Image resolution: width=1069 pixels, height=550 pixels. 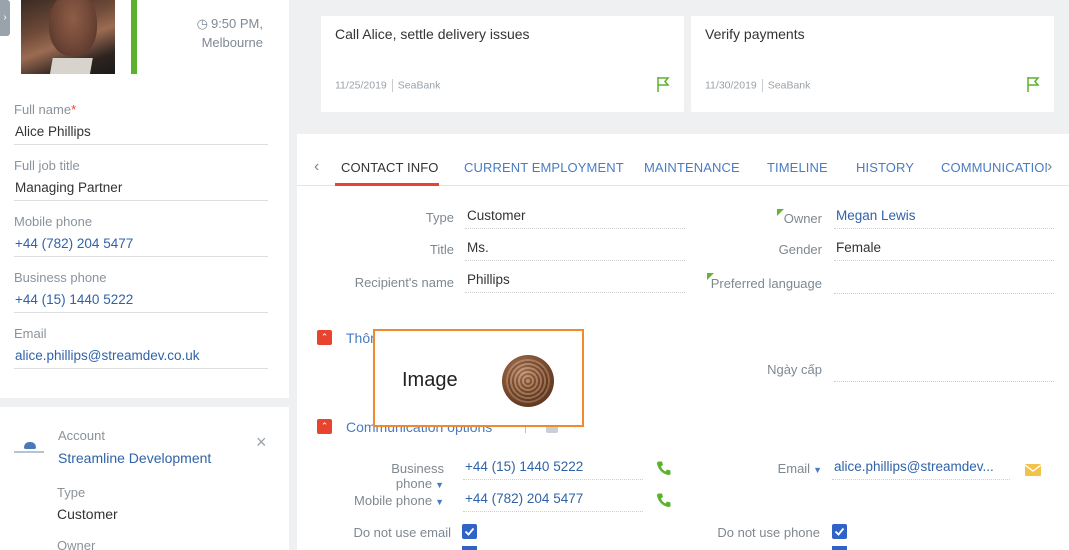 I want to click on do-not-use-phone-checkbox, so click(x=839, y=531).